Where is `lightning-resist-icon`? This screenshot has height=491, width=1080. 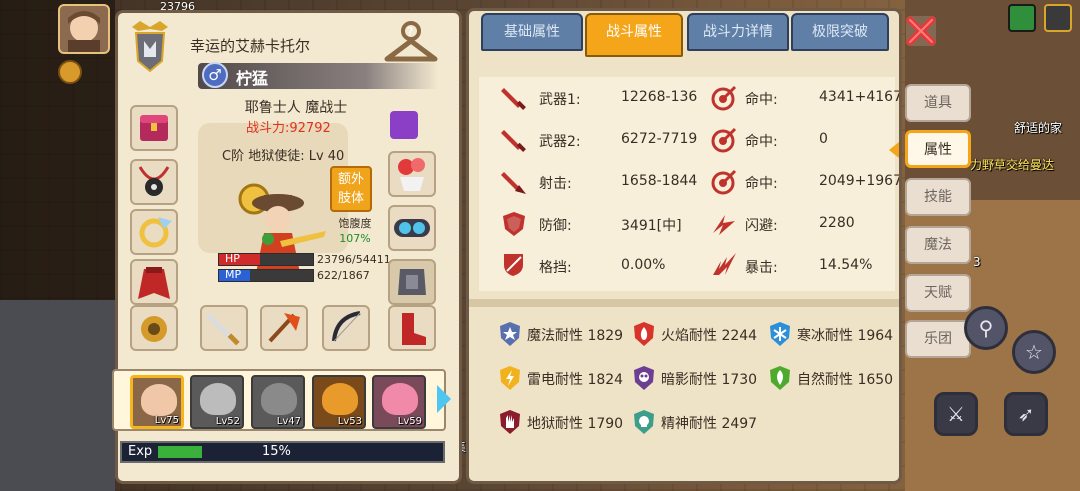
lightning-resist-icon is located at coordinates (510, 378).